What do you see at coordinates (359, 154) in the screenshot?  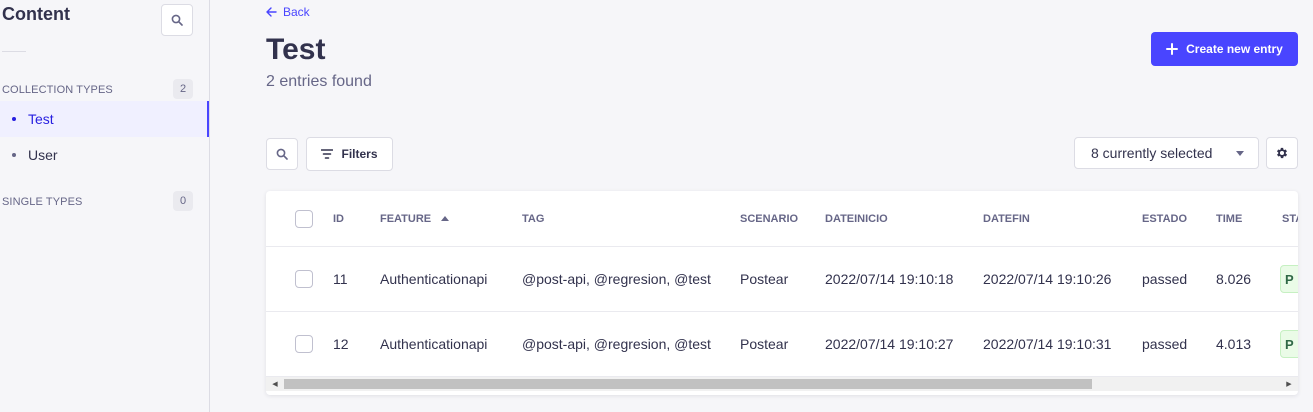 I see `filters-label: Filters` at bounding box center [359, 154].